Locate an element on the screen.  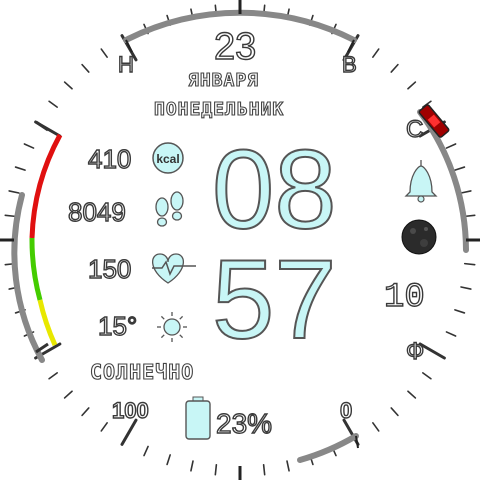
moon-phase-icon is located at coordinates (419, 237).